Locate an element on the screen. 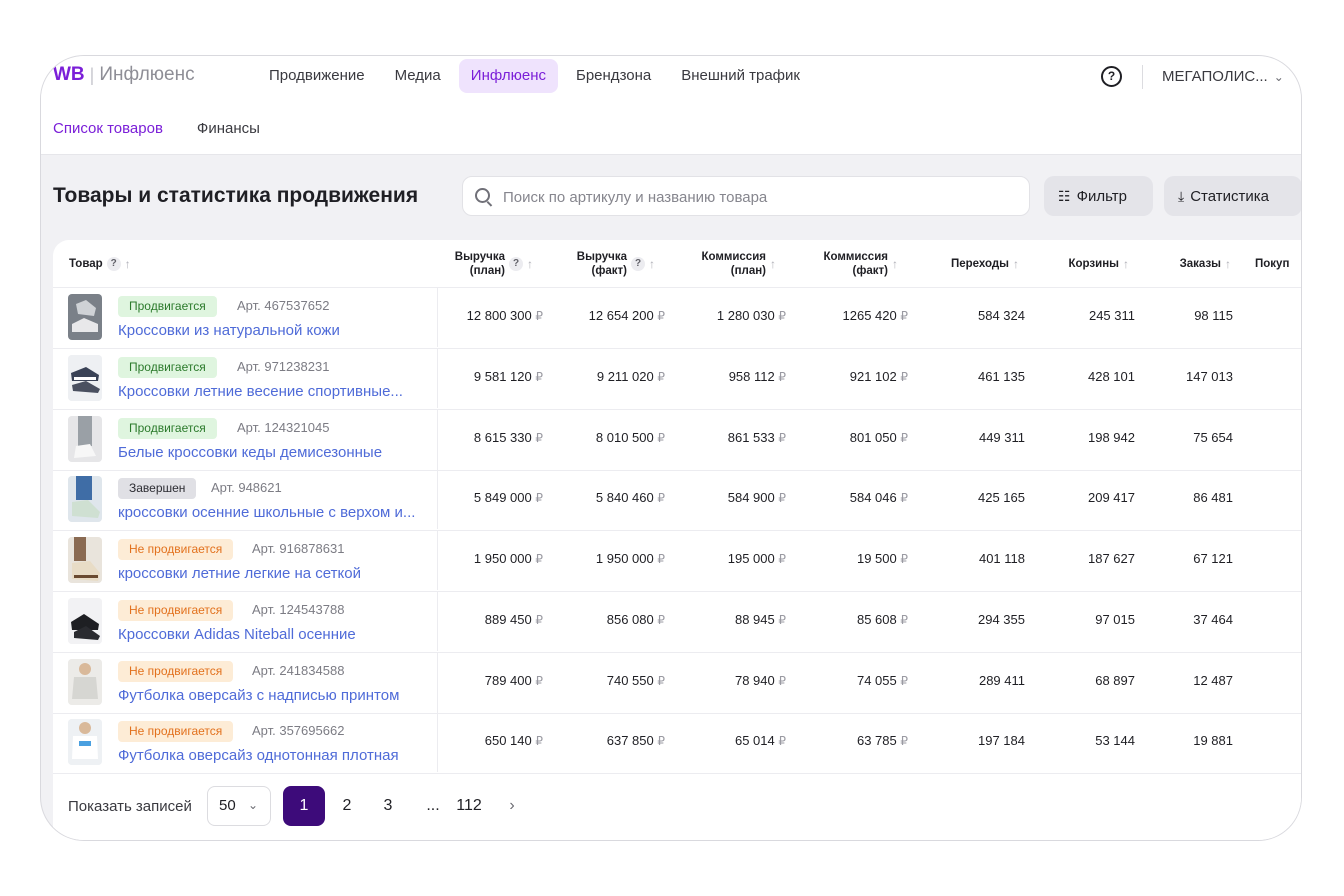 The width and height of the screenshot is (1344, 896). column-header: Покуп is located at coordinates (1273, 263).